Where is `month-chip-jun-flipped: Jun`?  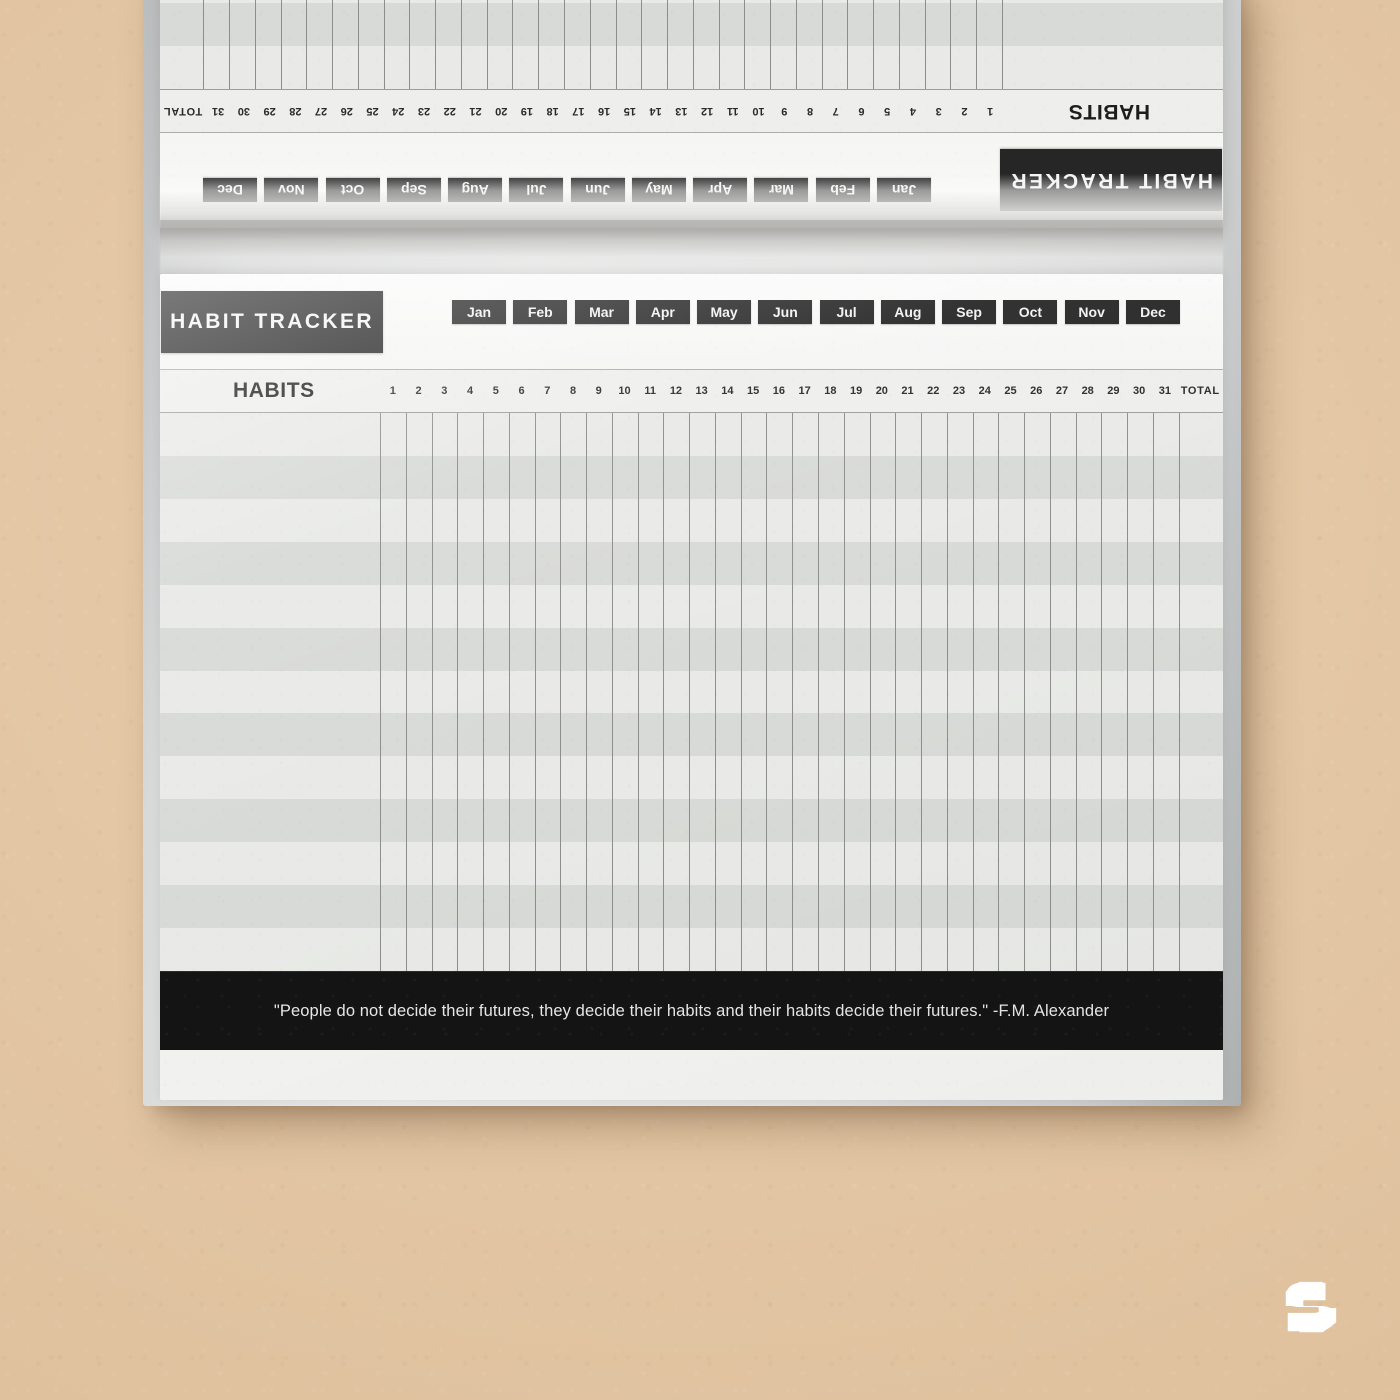 month-chip-jun-flipped: Jun is located at coordinates (597, 190).